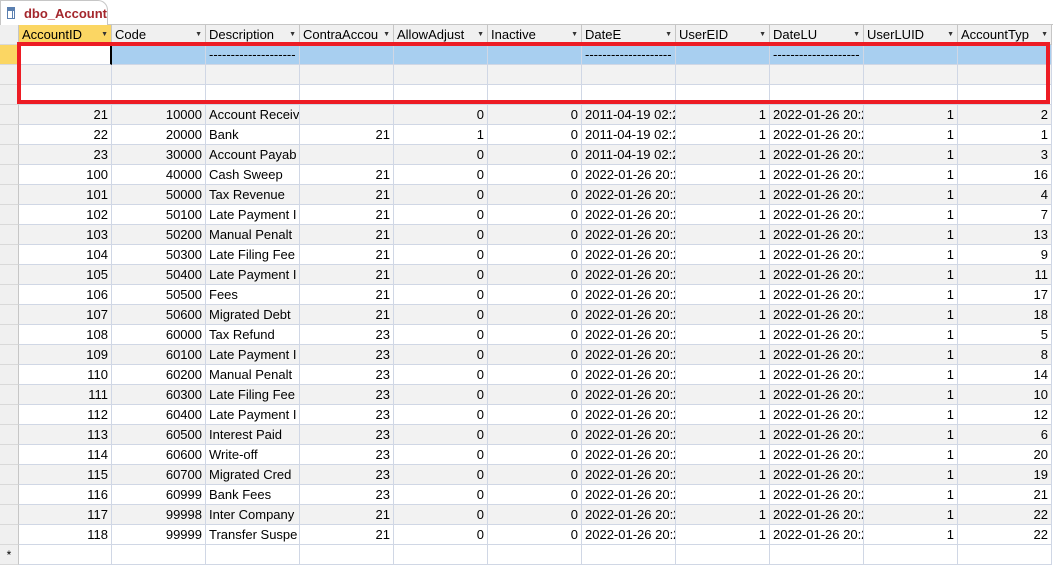  What do you see at coordinates (253, 195) in the screenshot?
I see `cell-description: Tax Revenue` at bounding box center [253, 195].